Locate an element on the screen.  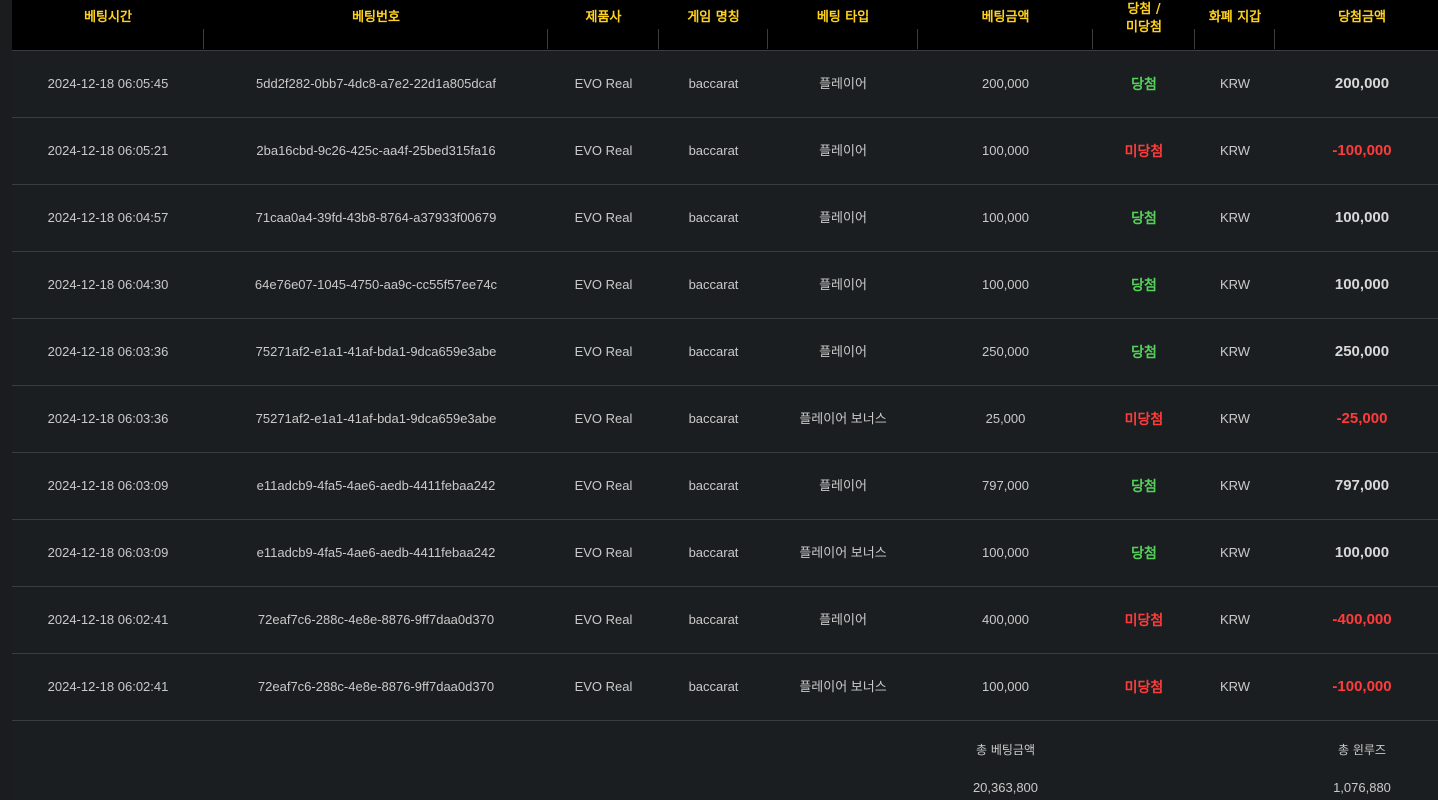
header-provider: 제품사 is located at coordinates (603, 25).